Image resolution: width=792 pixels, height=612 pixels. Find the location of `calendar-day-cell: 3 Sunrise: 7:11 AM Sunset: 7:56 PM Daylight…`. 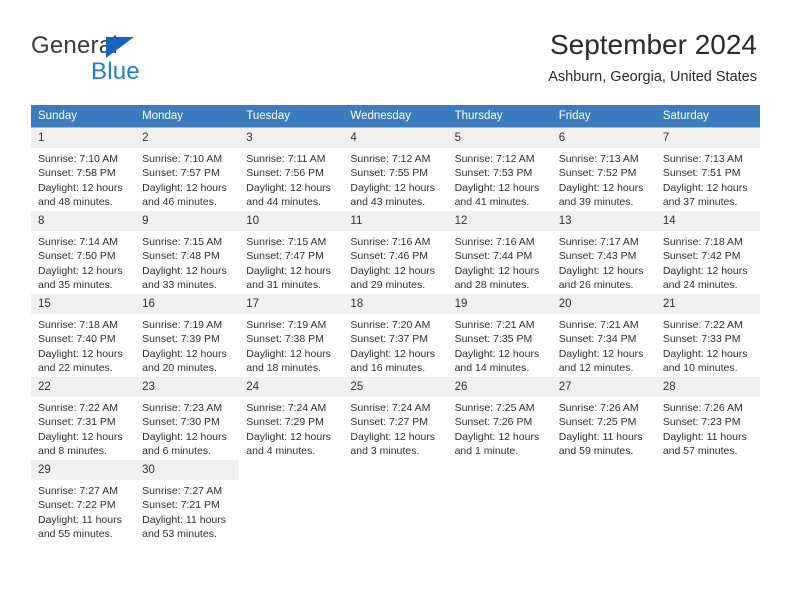

calendar-day-cell: 3 Sunrise: 7:11 AM Sunset: 7:56 PM Daylight… is located at coordinates (291, 169).